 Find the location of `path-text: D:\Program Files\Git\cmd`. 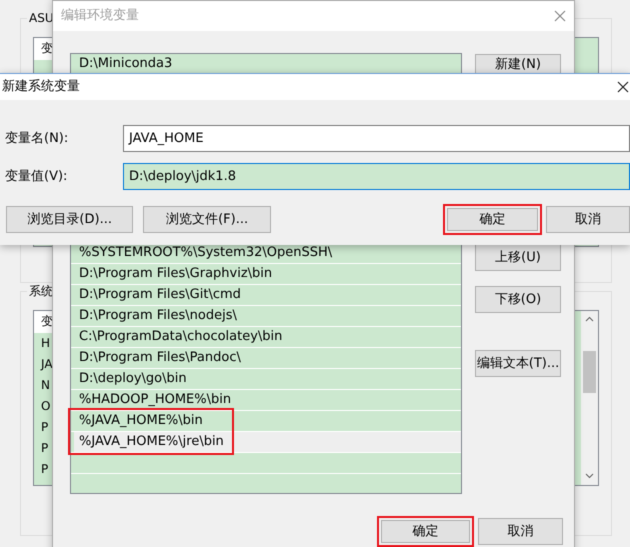

path-text: D:\Program Files\Git\cmd is located at coordinates (160, 294).